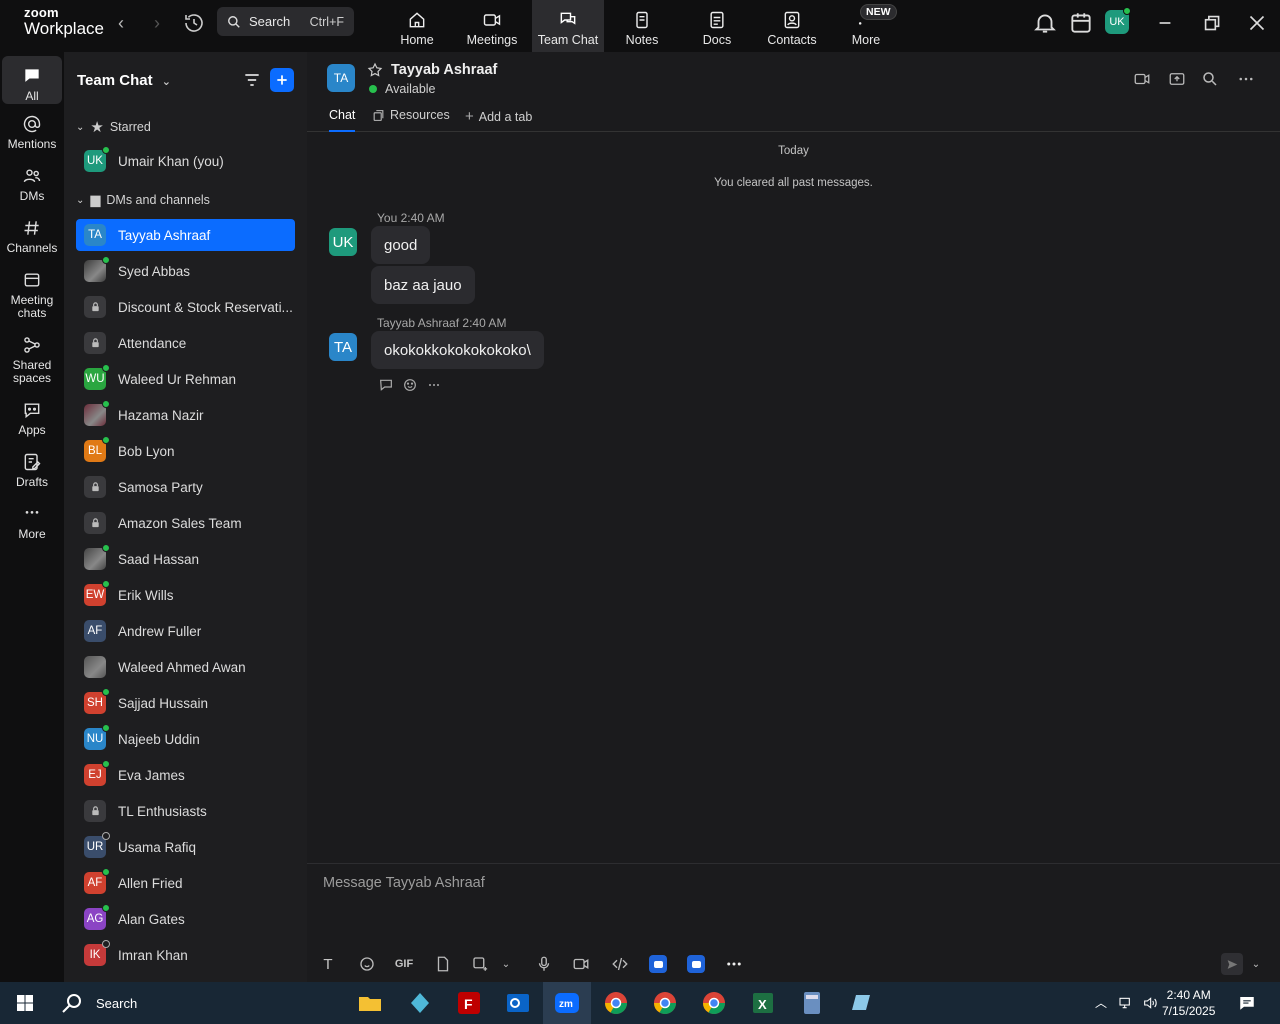 The image size is (1280, 1024). What do you see at coordinates (420, 1003) in the screenshot?
I see `app-icon` at bounding box center [420, 1003].